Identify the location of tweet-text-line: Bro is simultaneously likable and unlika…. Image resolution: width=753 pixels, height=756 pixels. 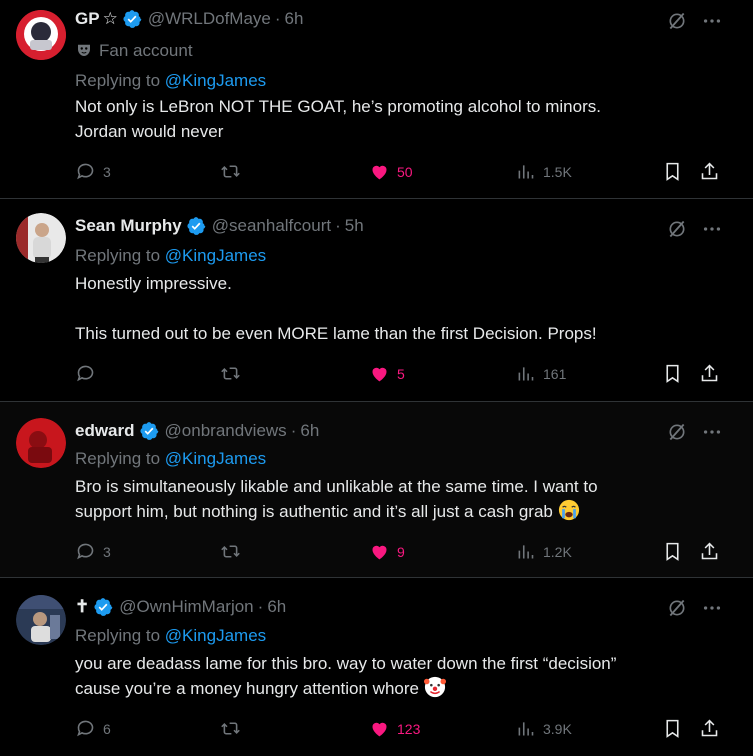
(336, 486).